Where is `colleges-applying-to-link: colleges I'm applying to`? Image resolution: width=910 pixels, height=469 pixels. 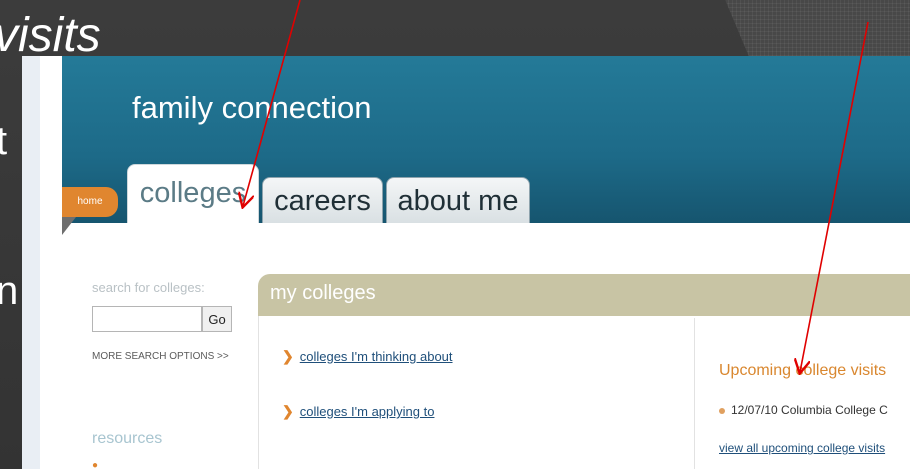
colleges-applying-to-link: colleges I'm applying to is located at coordinates (367, 411).